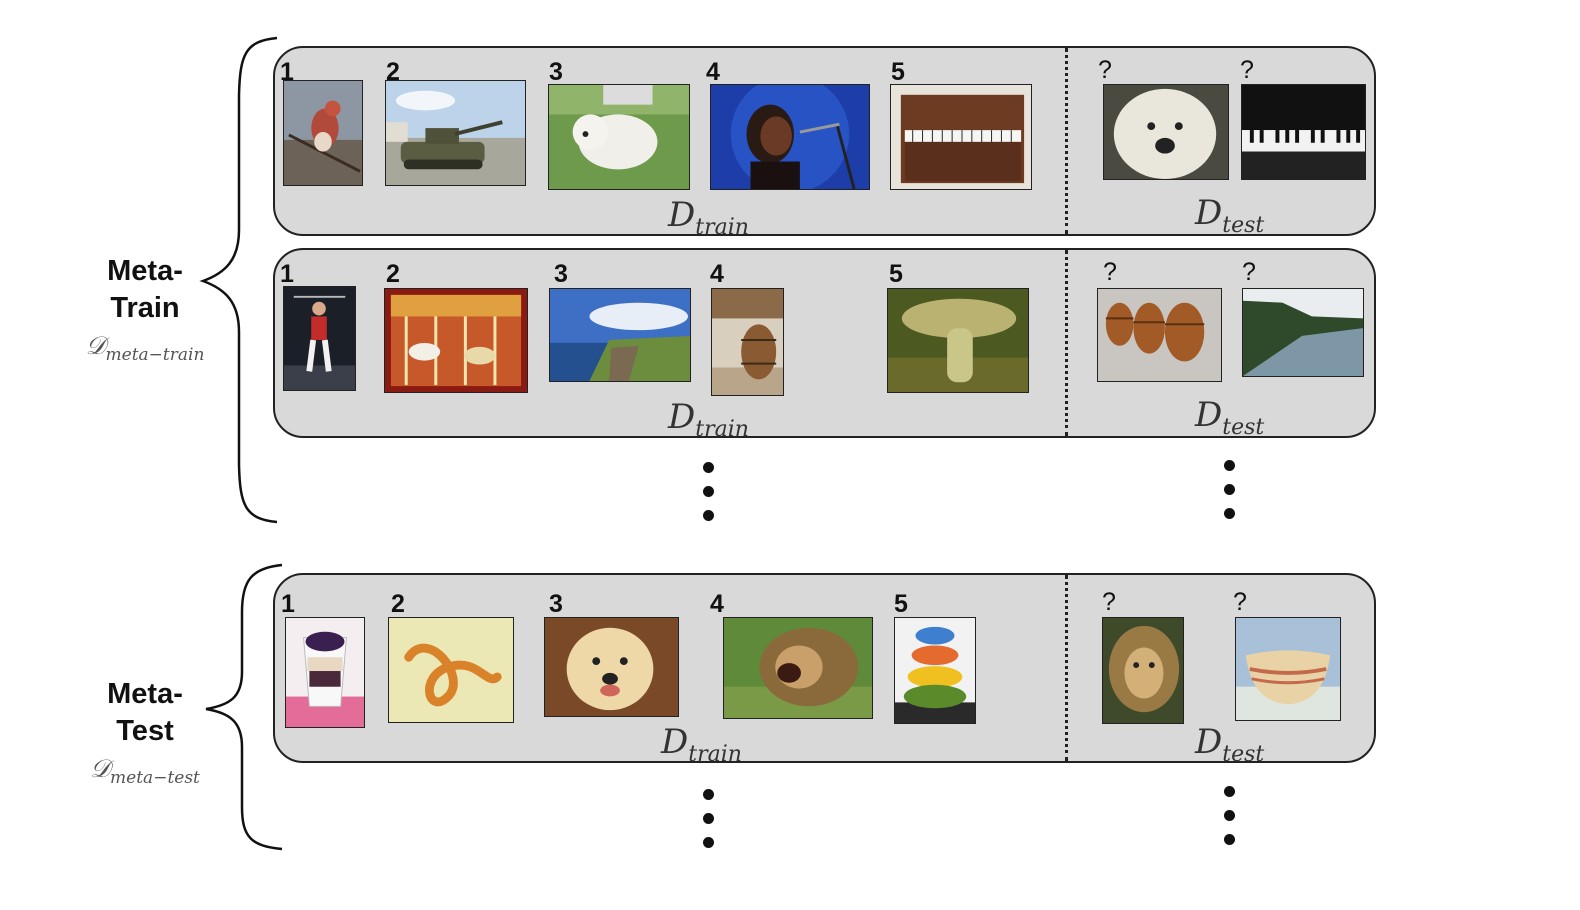  Describe the element at coordinates (620, 335) in the screenshot. I see `image-cliffs` at that location.